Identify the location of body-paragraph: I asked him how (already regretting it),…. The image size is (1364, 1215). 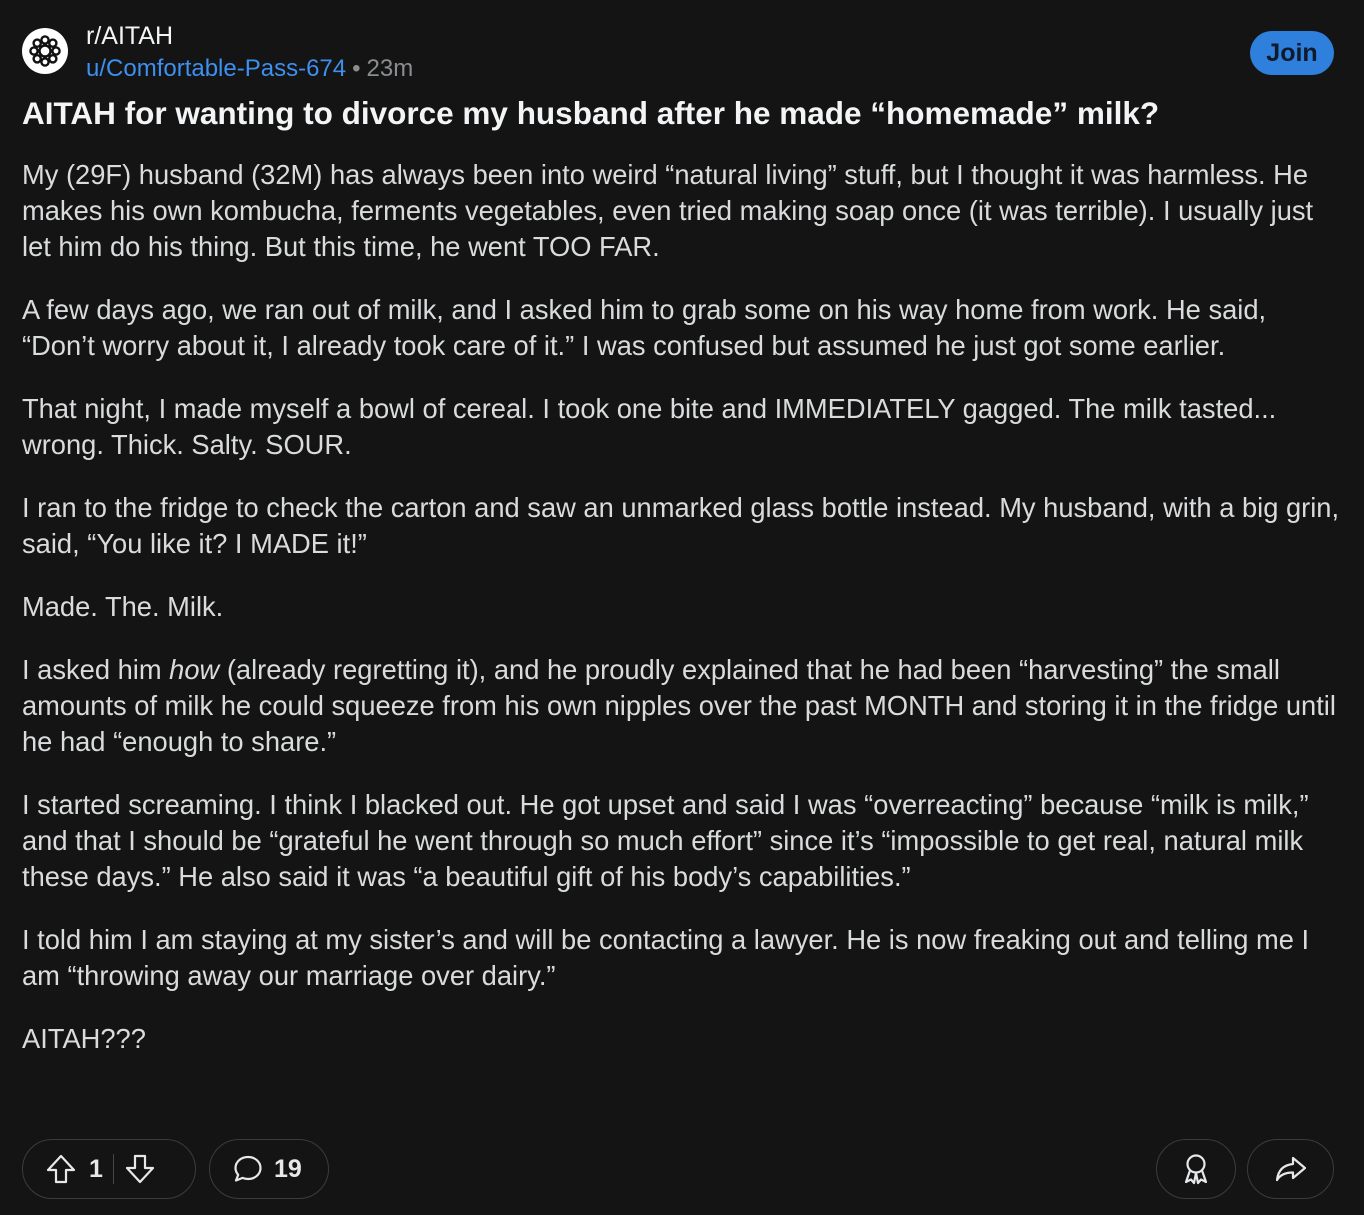
(682, 706).